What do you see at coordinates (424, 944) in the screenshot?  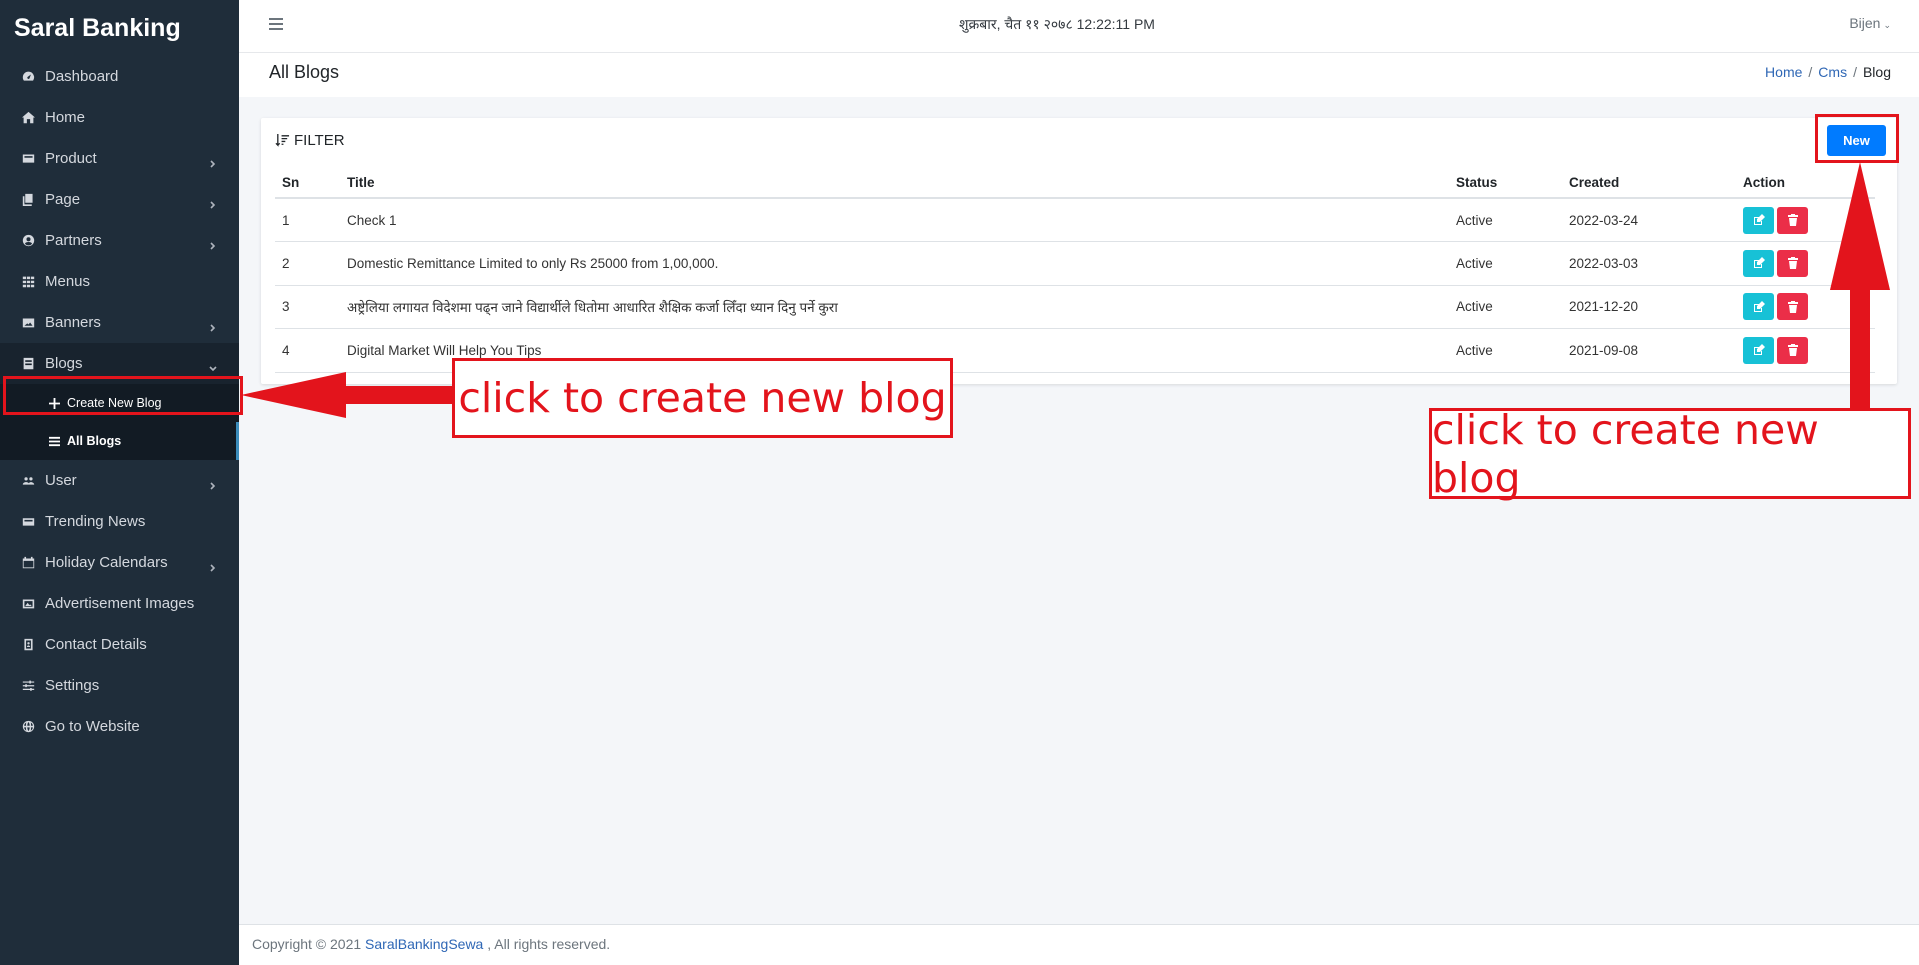 I see `footer-site-link: SaralBankingSewa` at bounding box center [424, 944].